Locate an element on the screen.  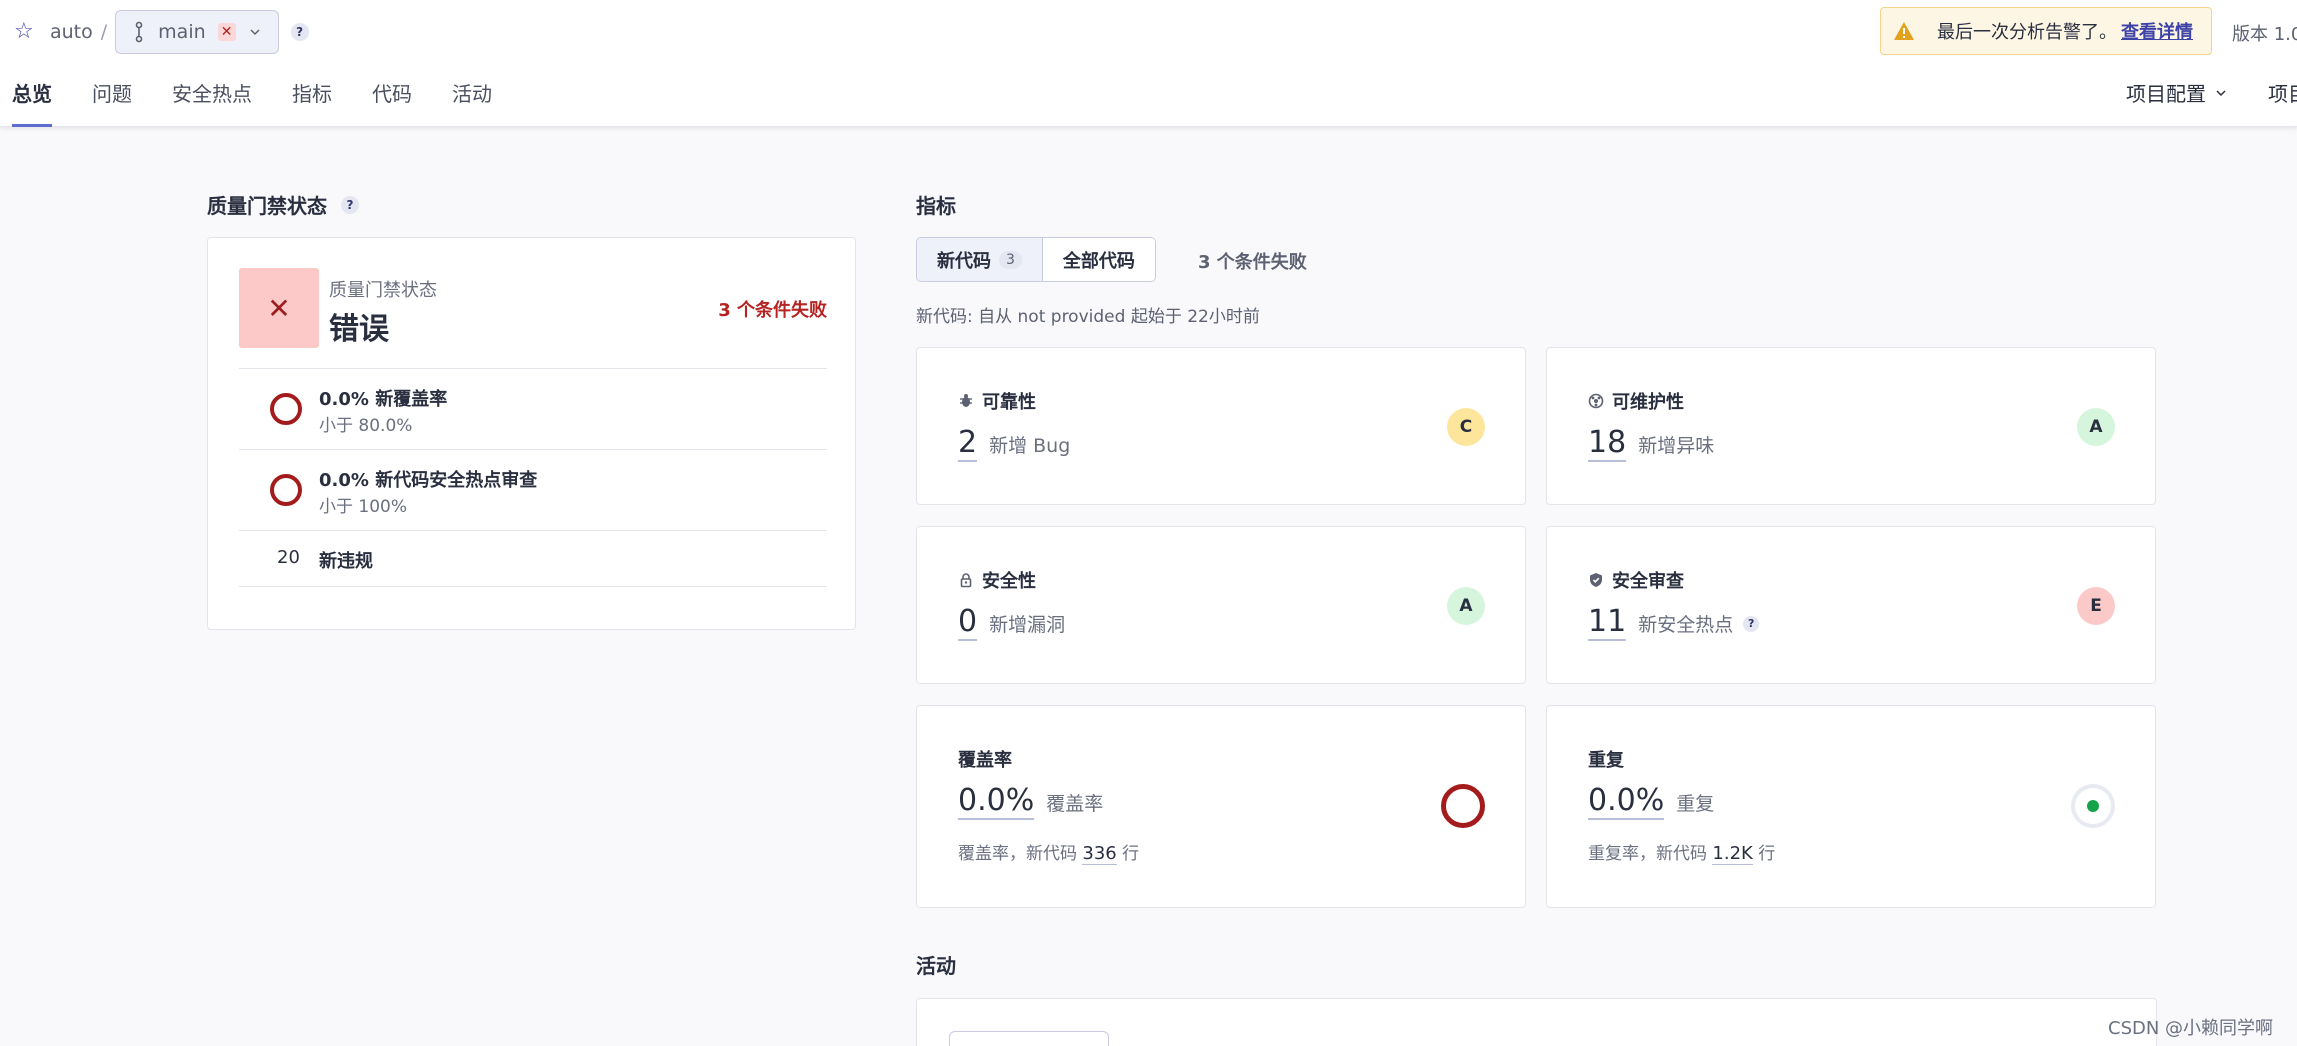
card-value: 2 新增 Bug is located at coordinates (1014, 444).